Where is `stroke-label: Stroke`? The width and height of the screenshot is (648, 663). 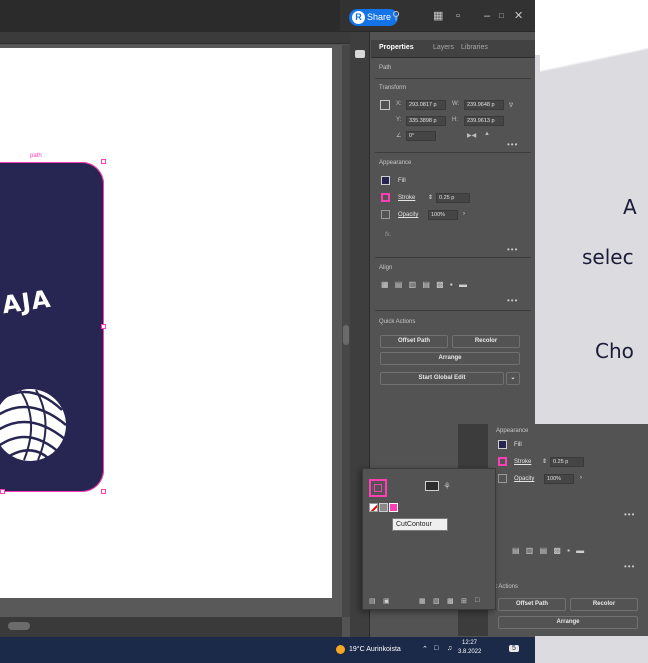
stroke-label: Stroke is located at coordinates (406, 198).